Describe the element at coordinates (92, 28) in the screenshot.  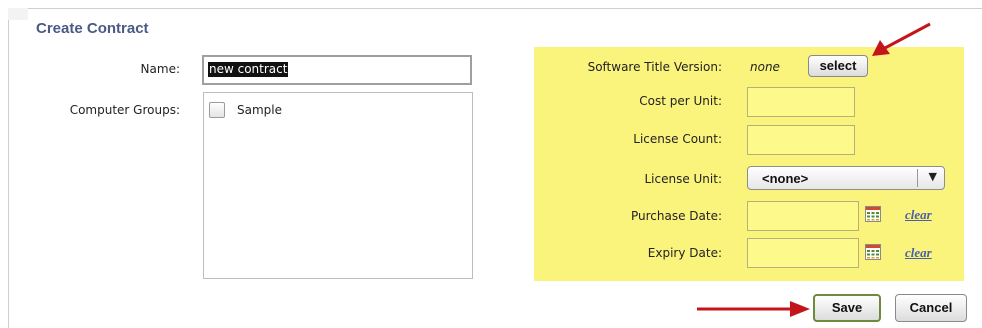
I see `page-title: Create Contract` at that location.